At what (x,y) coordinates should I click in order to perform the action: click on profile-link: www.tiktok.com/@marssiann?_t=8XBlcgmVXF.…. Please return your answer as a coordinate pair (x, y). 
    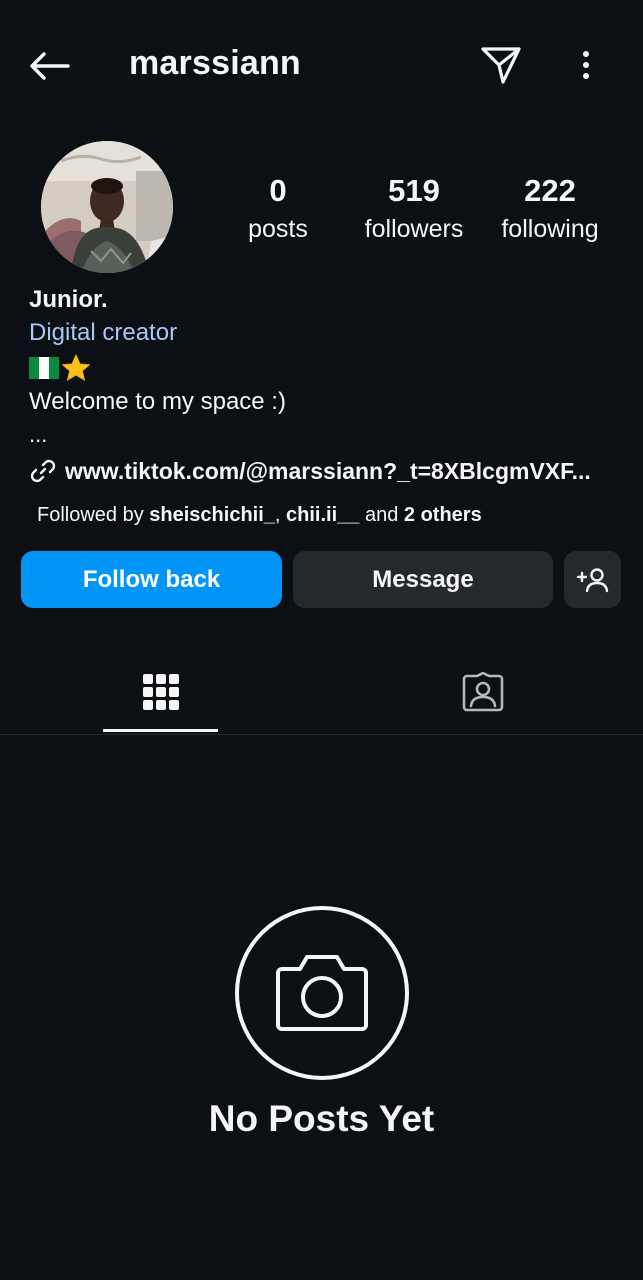
    Looking at the image, I should click on (319, 471).